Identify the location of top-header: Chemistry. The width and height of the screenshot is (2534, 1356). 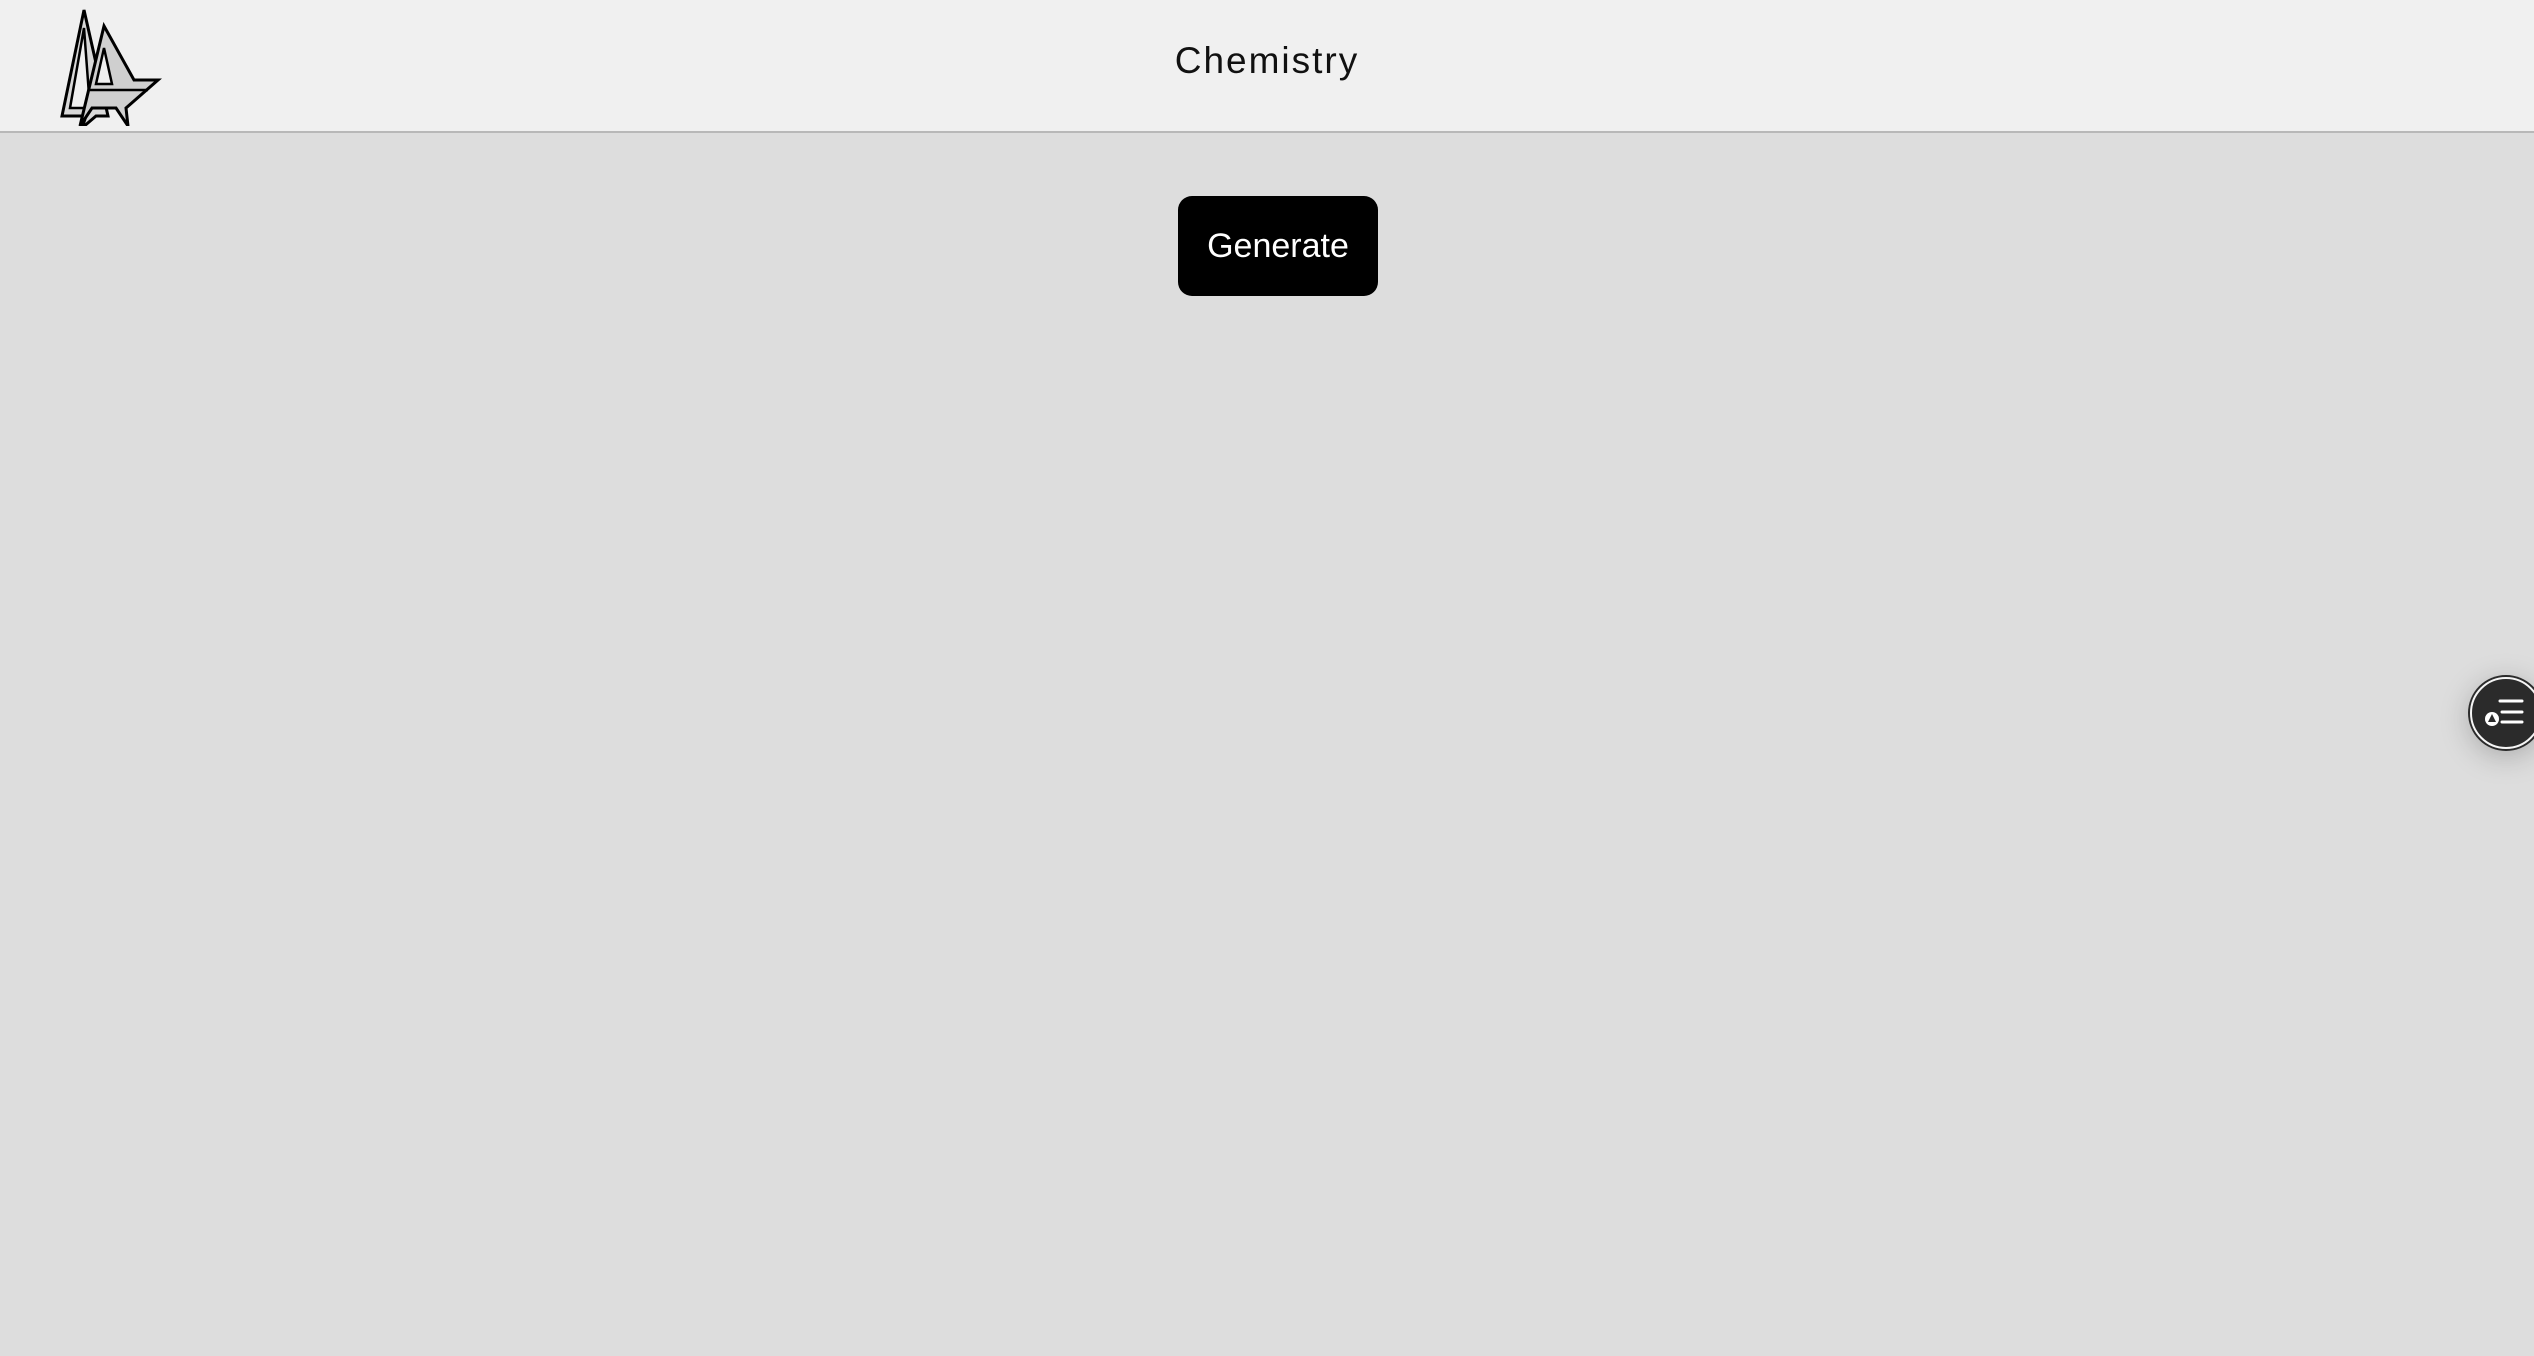
(1267, 66).